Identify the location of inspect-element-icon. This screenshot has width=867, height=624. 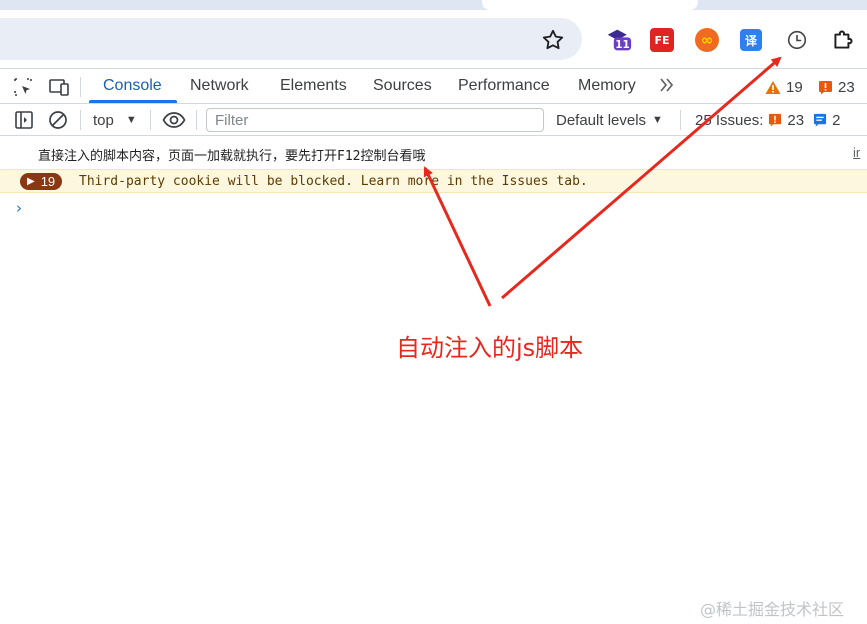
(23, 87).